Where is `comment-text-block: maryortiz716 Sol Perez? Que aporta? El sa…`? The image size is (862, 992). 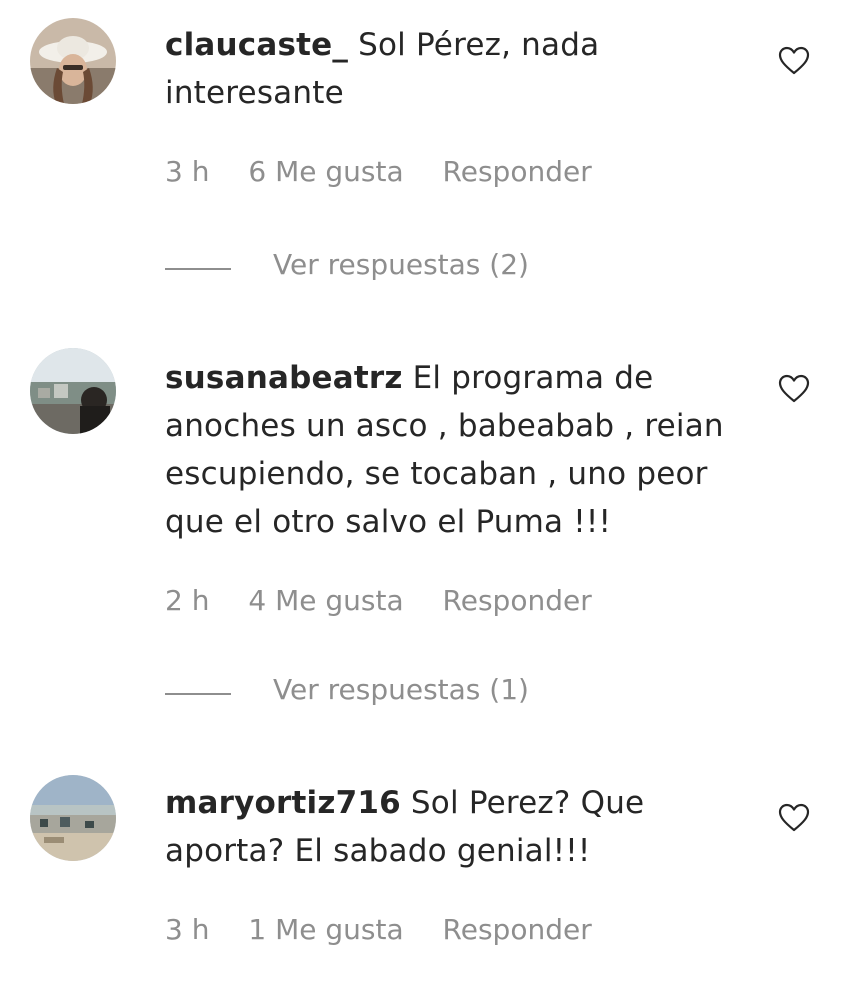 comment-text-block: maryortiz716 Sol Perez? Que aporta? El sa… is located at coordinates (465, 827).